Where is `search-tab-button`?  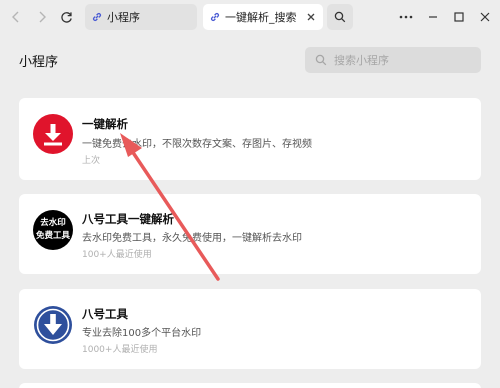
search-tab-button is located at coordinates (340, 17).